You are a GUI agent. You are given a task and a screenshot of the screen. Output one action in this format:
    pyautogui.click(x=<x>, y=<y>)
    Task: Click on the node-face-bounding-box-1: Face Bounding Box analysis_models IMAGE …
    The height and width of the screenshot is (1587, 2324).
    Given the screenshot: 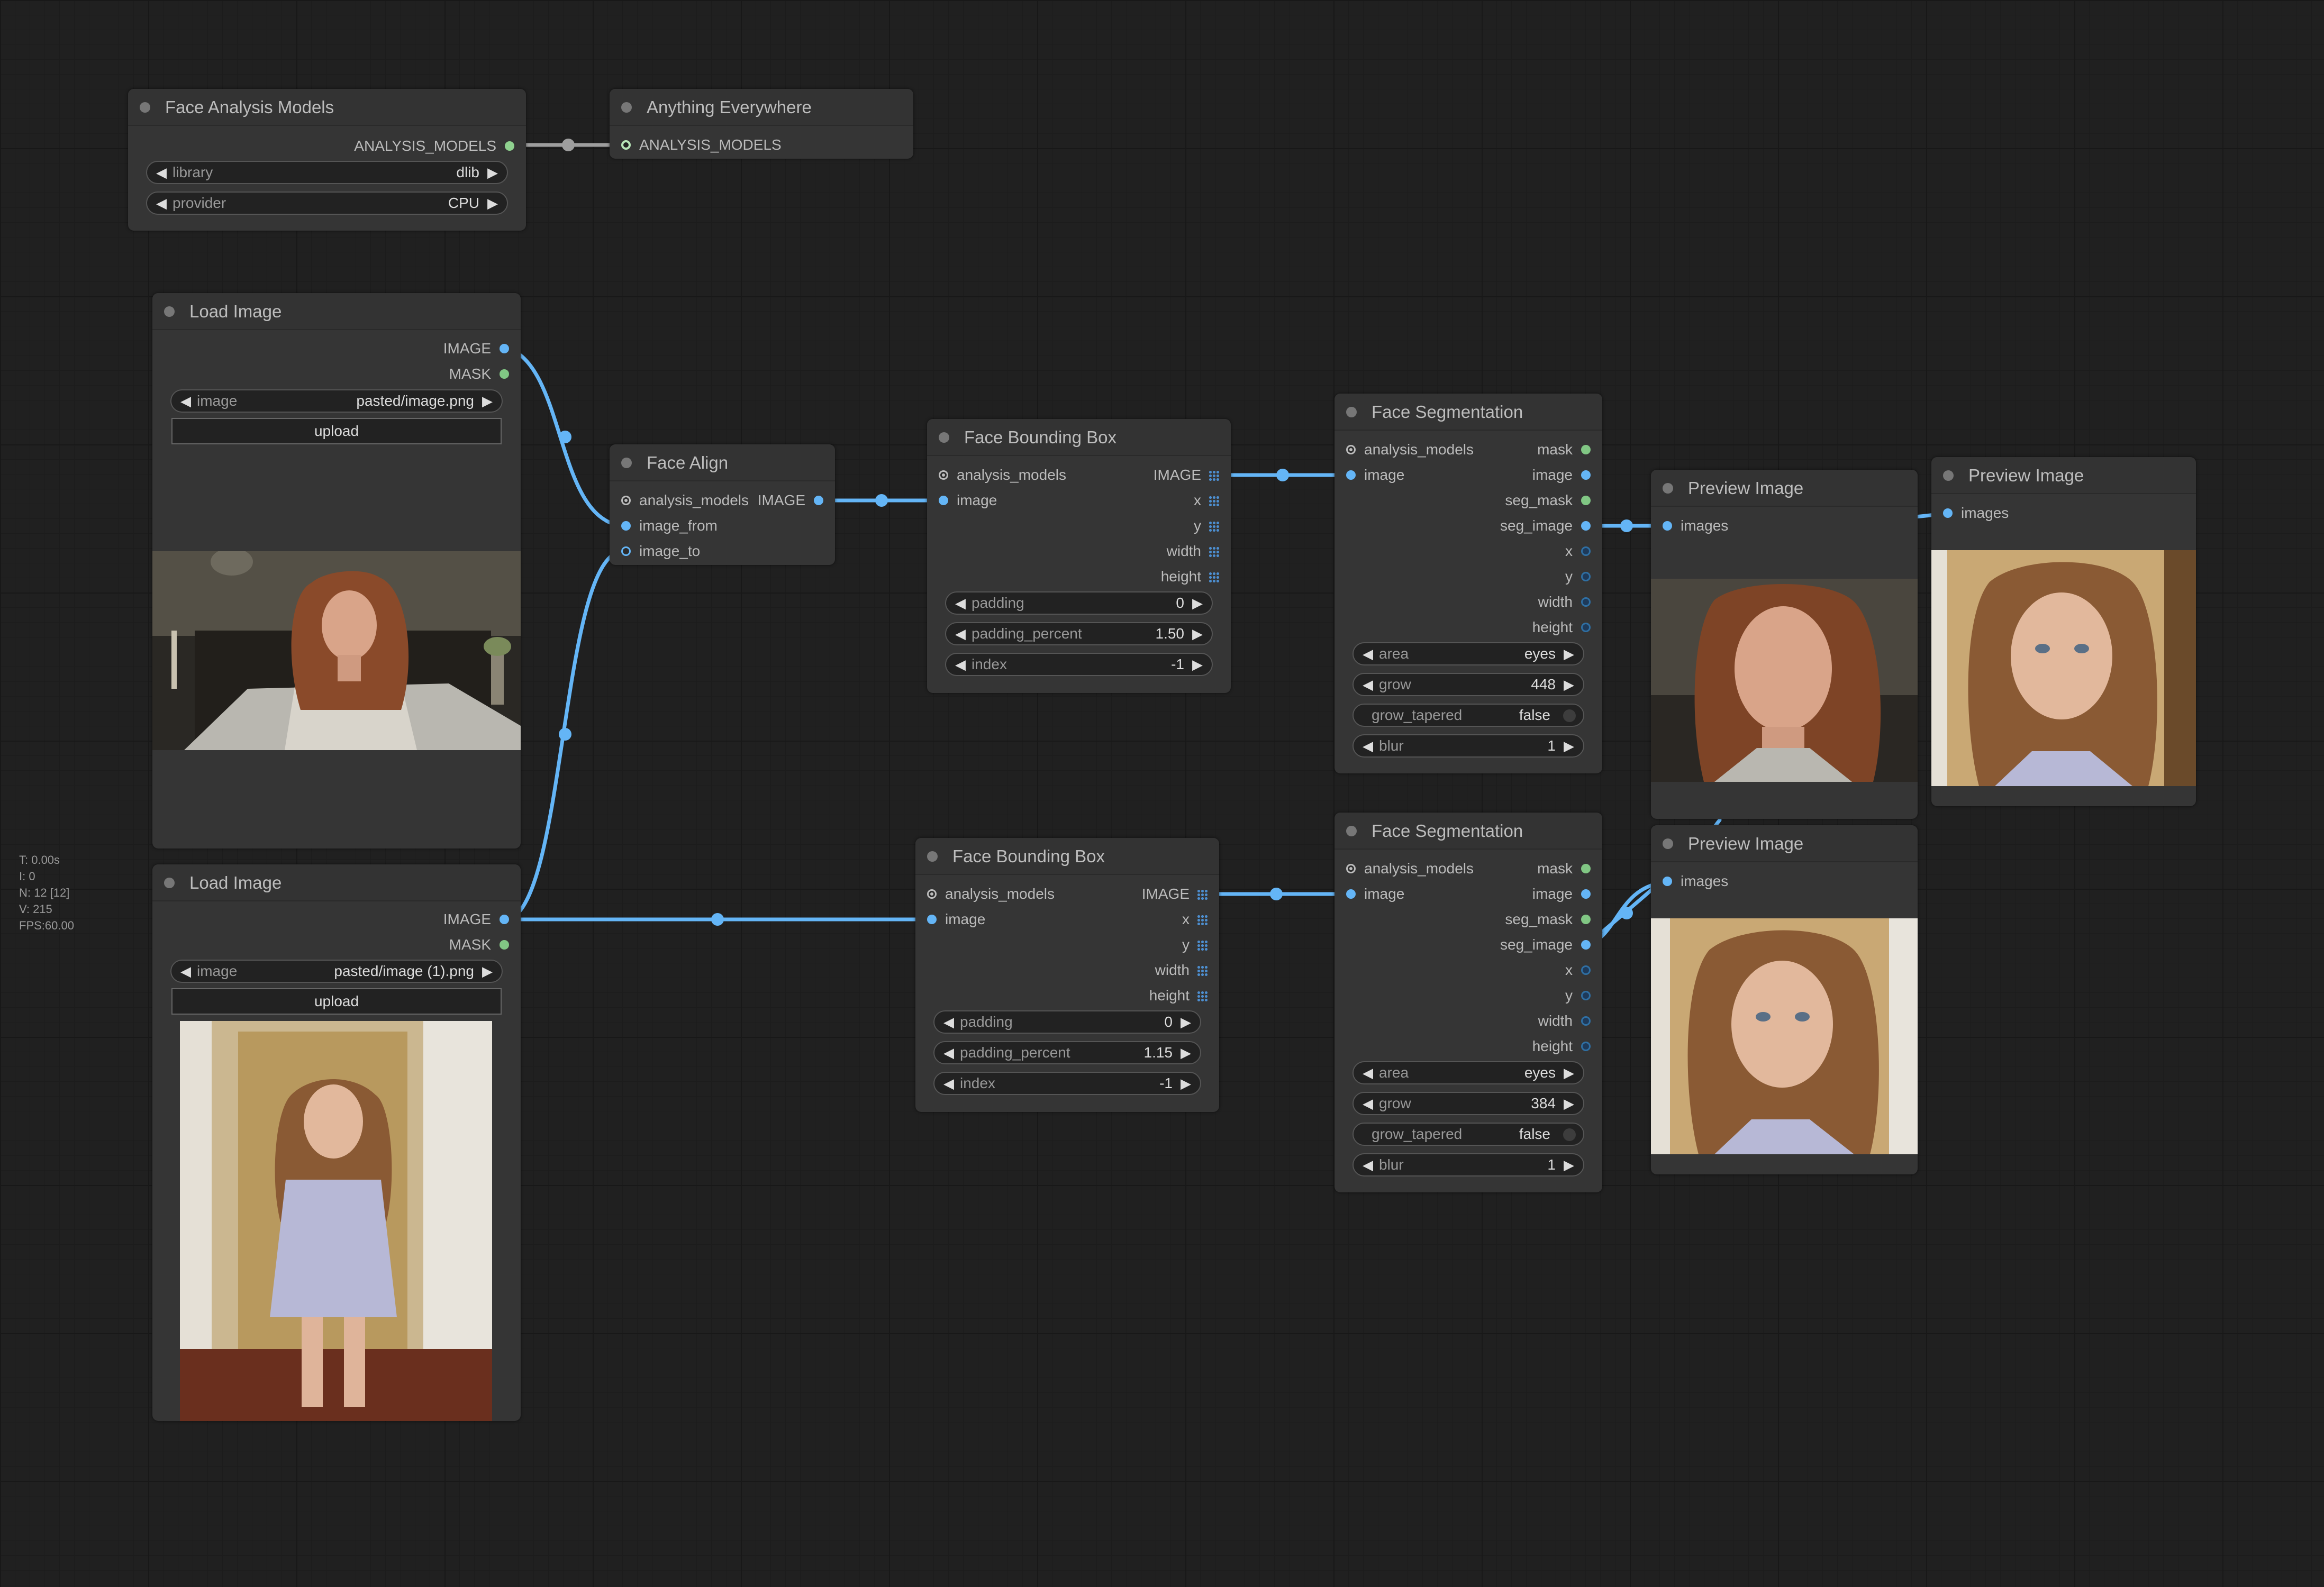 What is the action you would take?
    pyautogui.click(x=1079, y=556)
    